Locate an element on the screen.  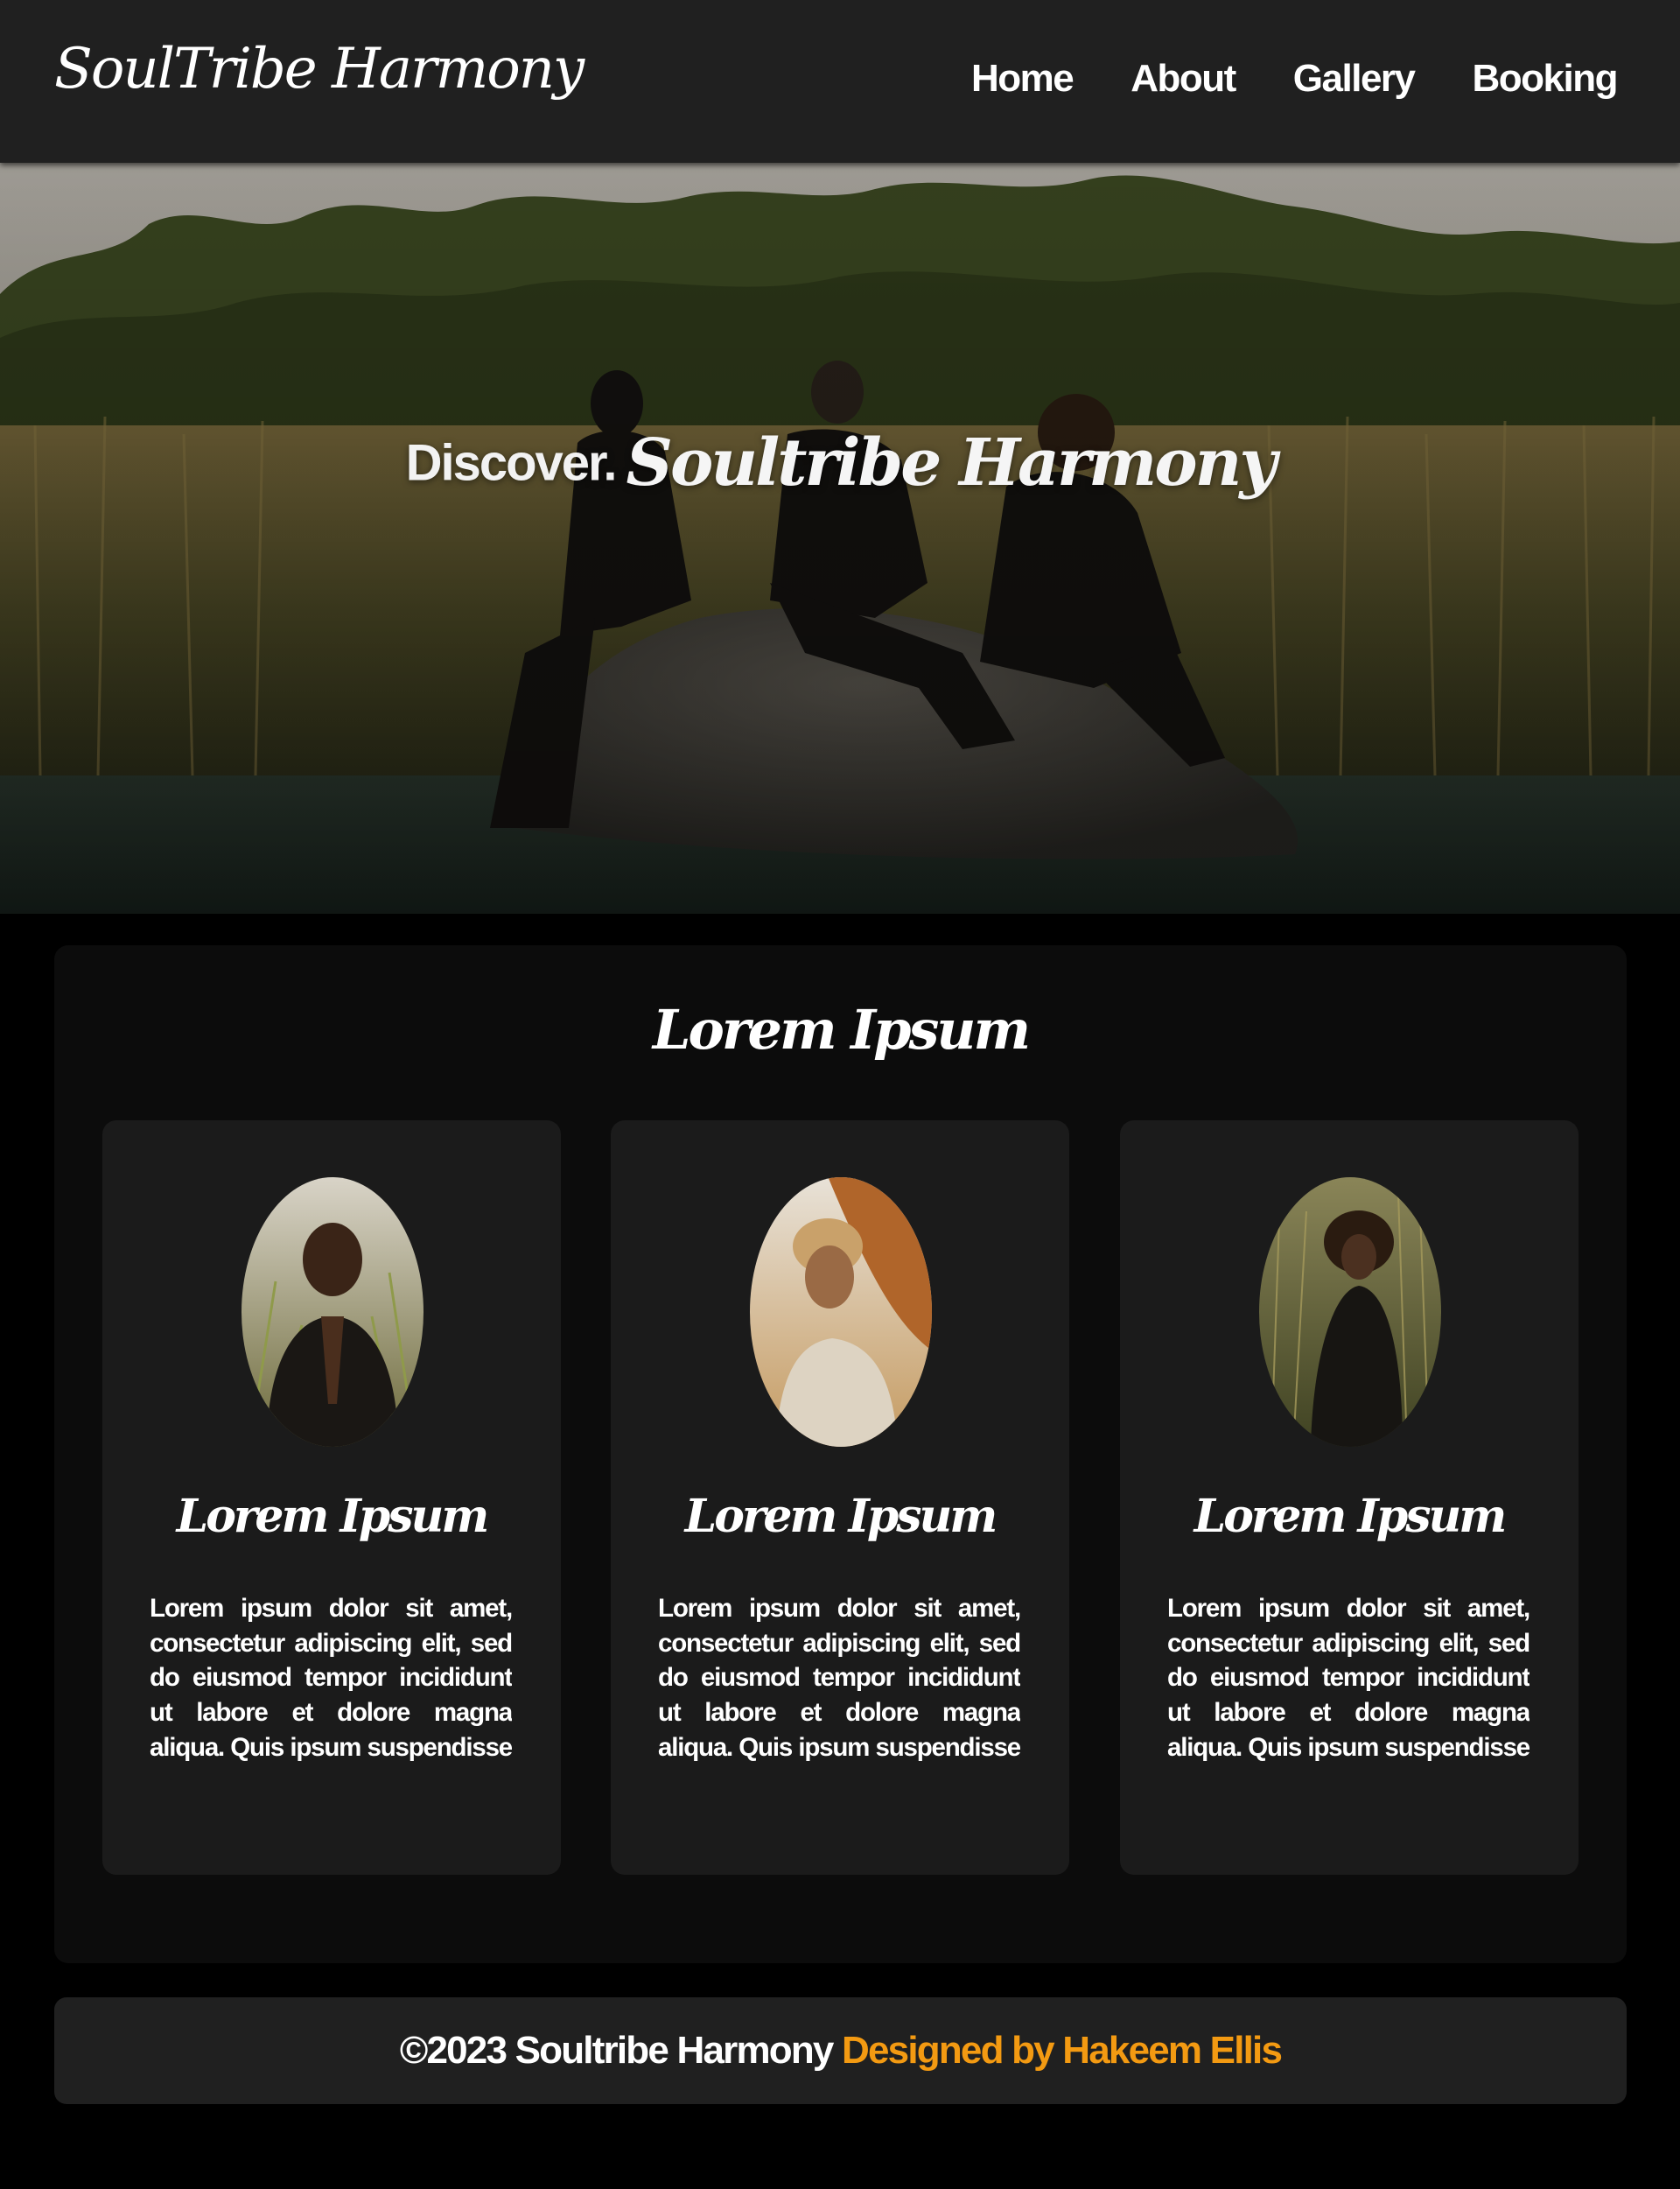
site-logo: SoulTribe Harmony is located at coordinates (319, 69).